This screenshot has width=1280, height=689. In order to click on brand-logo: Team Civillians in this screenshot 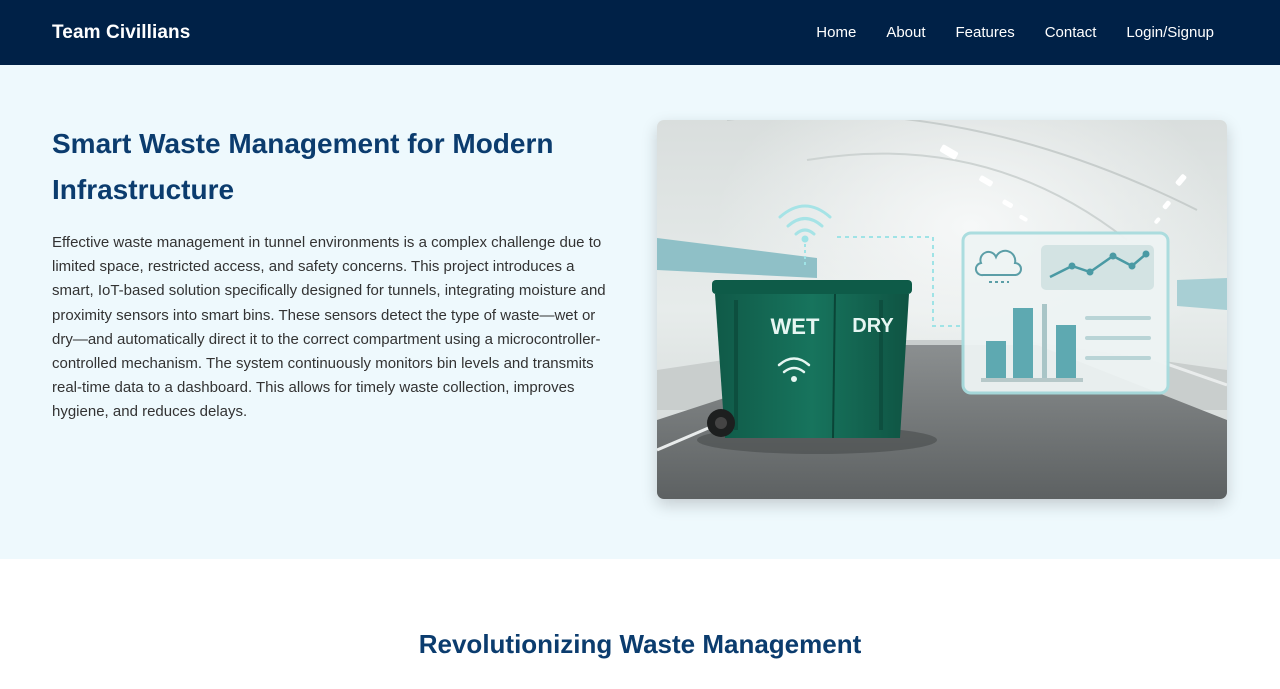, I will do `click(121, 33)`.